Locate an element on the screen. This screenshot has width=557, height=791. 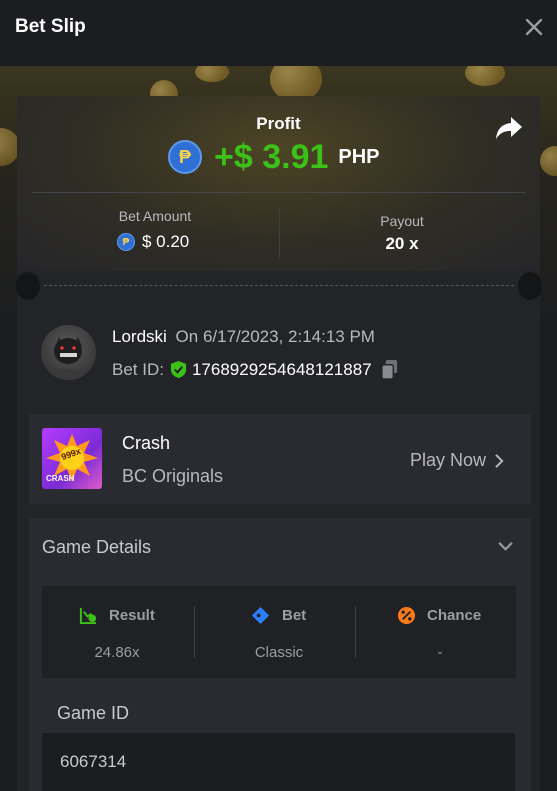
profit-row: ₱ +$ 3.91 PHP is located at coordinates (274, 157).